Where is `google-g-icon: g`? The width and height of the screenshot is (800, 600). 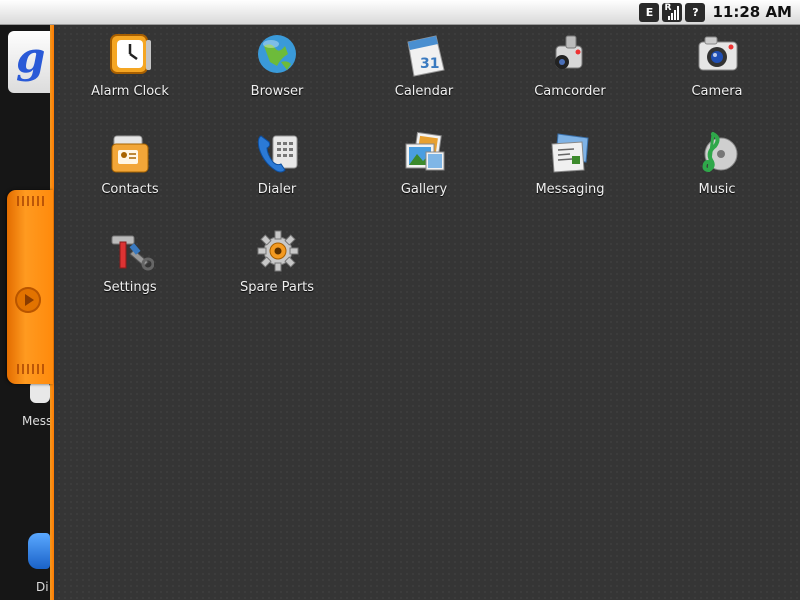
google-g-icon: g is located at coordinates (31, 57).